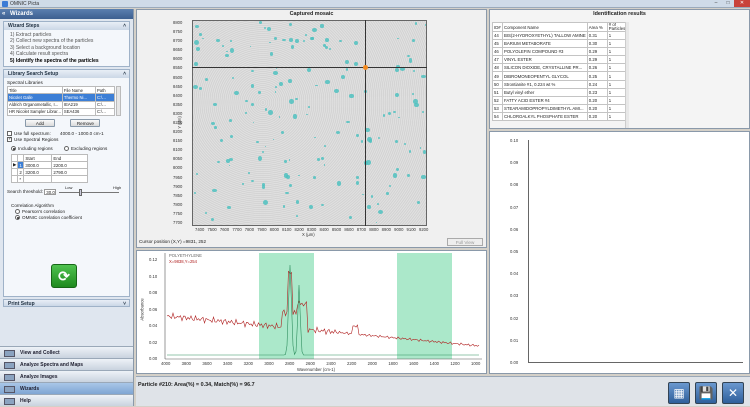 Image resolution: width=750 pixels, height=407 pixels. Describe the element at coordinates (311, 312) in the screenshot. I see `spectrum-plot` at that location.